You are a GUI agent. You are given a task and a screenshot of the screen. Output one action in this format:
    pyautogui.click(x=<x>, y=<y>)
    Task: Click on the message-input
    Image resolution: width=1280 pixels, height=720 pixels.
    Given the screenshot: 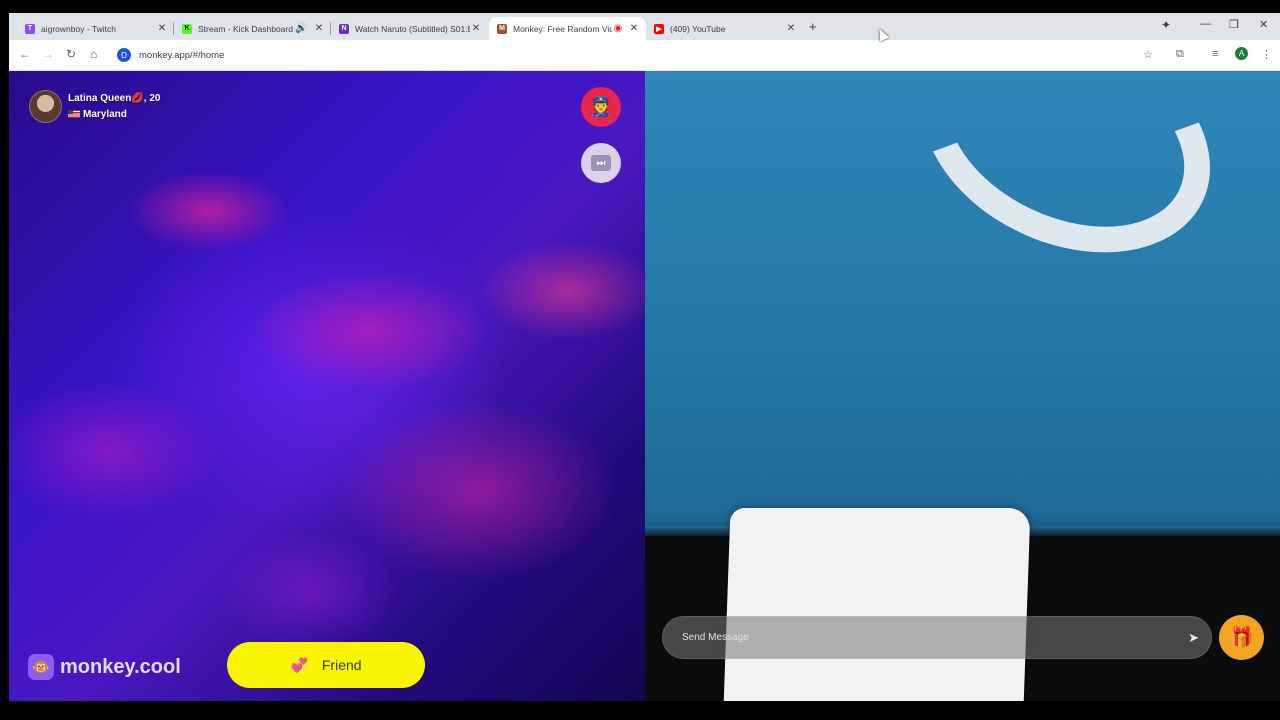 What is the action you would take?
    pyautogui.click(x=934, y=637)
    